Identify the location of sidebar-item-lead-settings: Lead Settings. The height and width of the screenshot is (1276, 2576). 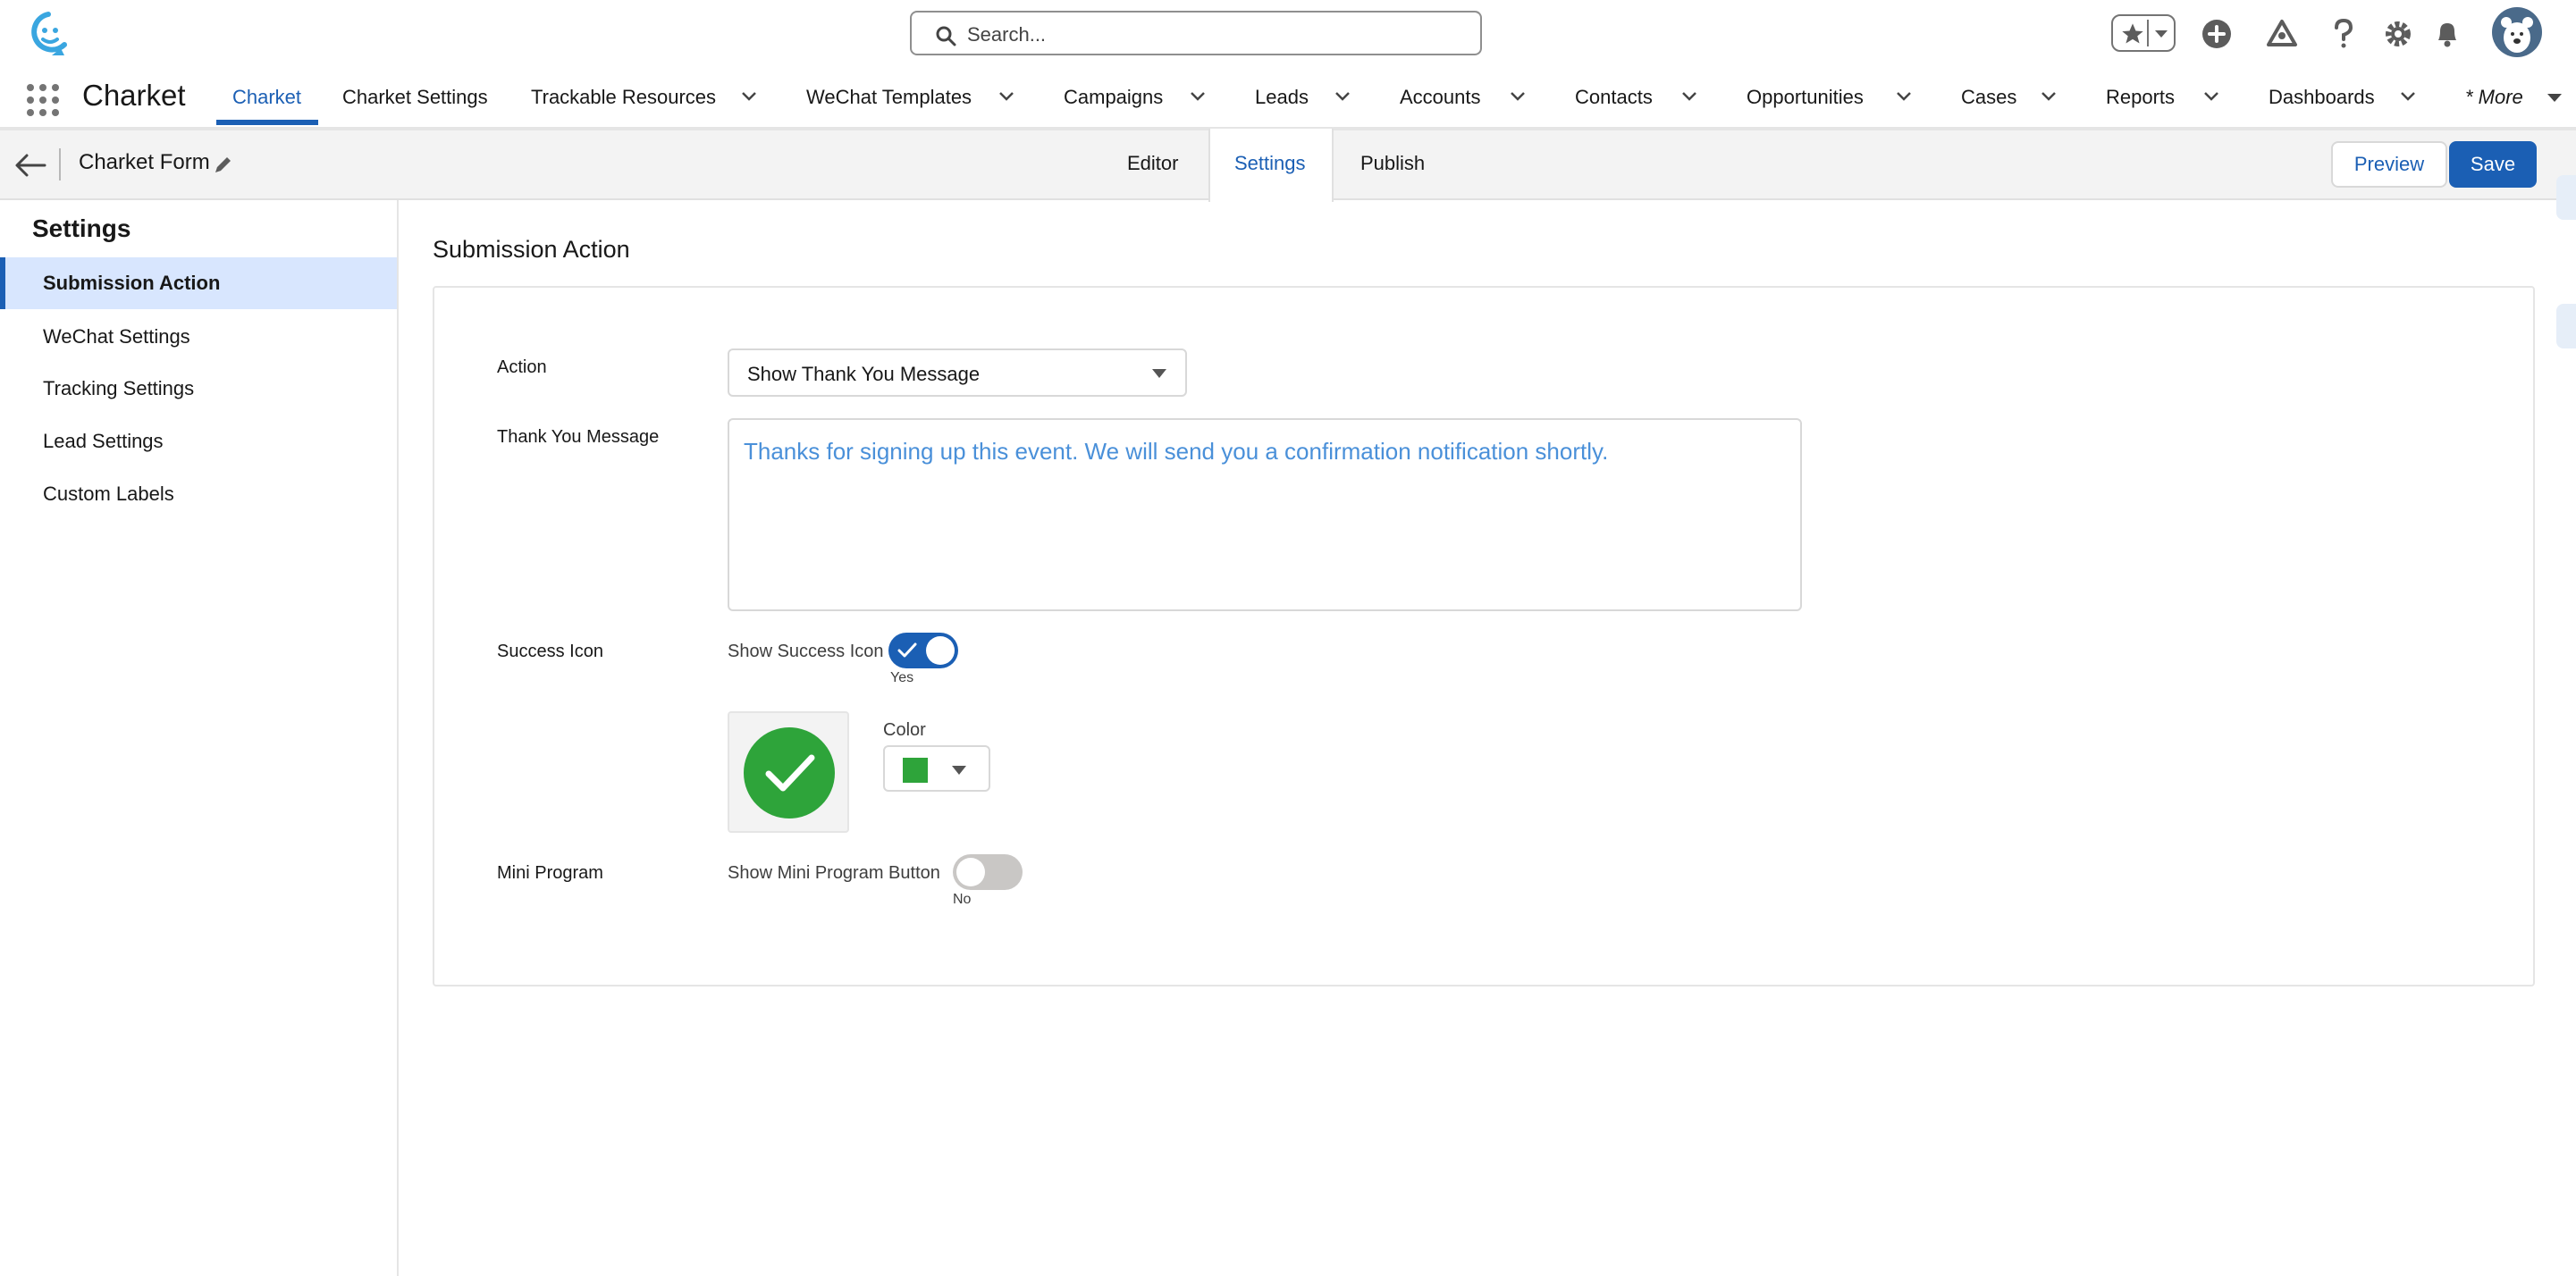
(199, 441).